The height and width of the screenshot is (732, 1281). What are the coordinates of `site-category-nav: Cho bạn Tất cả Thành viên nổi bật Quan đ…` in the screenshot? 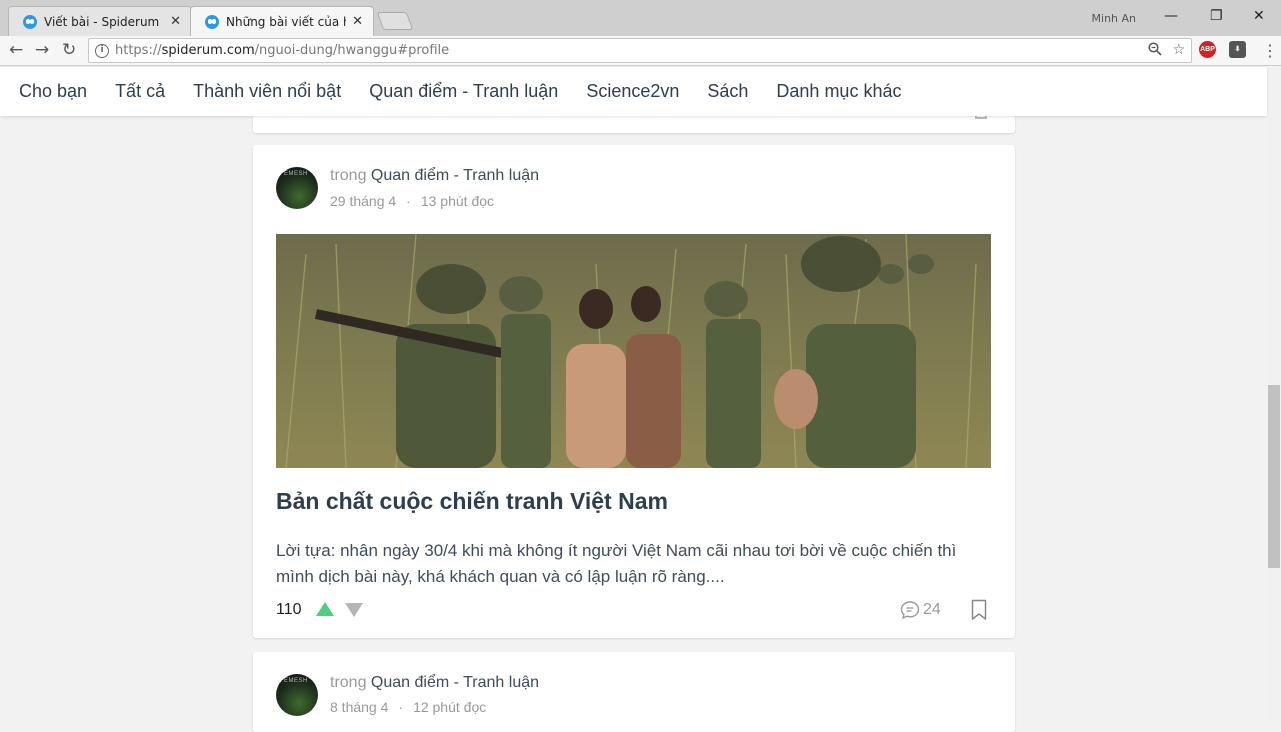 It's located at (633, 91).